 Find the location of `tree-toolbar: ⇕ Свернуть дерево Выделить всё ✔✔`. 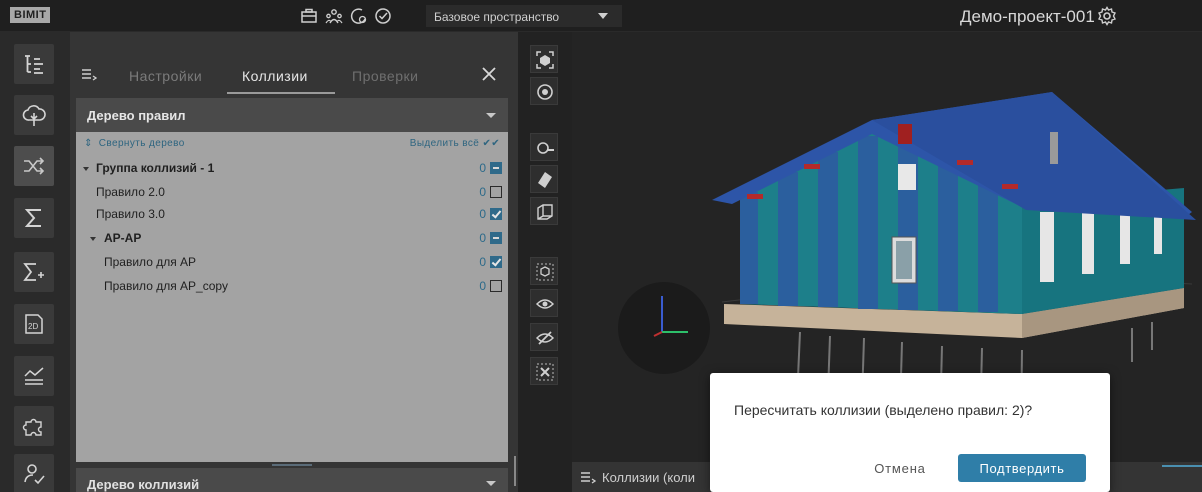

tree-toolbar: ⇕ Свернуть дерево Выделить всё ✔✔ is located at coordinates (292, 147).